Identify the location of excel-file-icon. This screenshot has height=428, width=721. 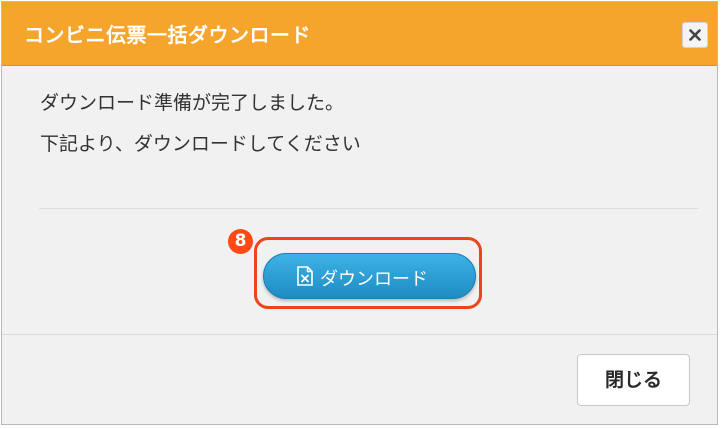
(305, 276).